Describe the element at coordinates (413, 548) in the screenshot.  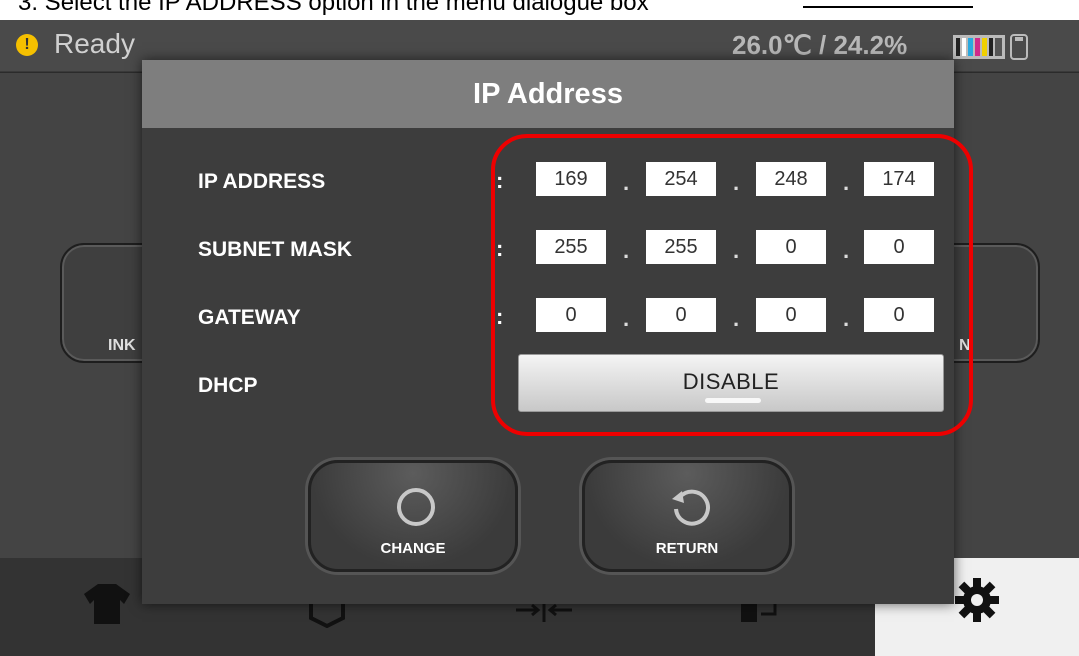
I see `change-button-label: CHANGE` at that location.